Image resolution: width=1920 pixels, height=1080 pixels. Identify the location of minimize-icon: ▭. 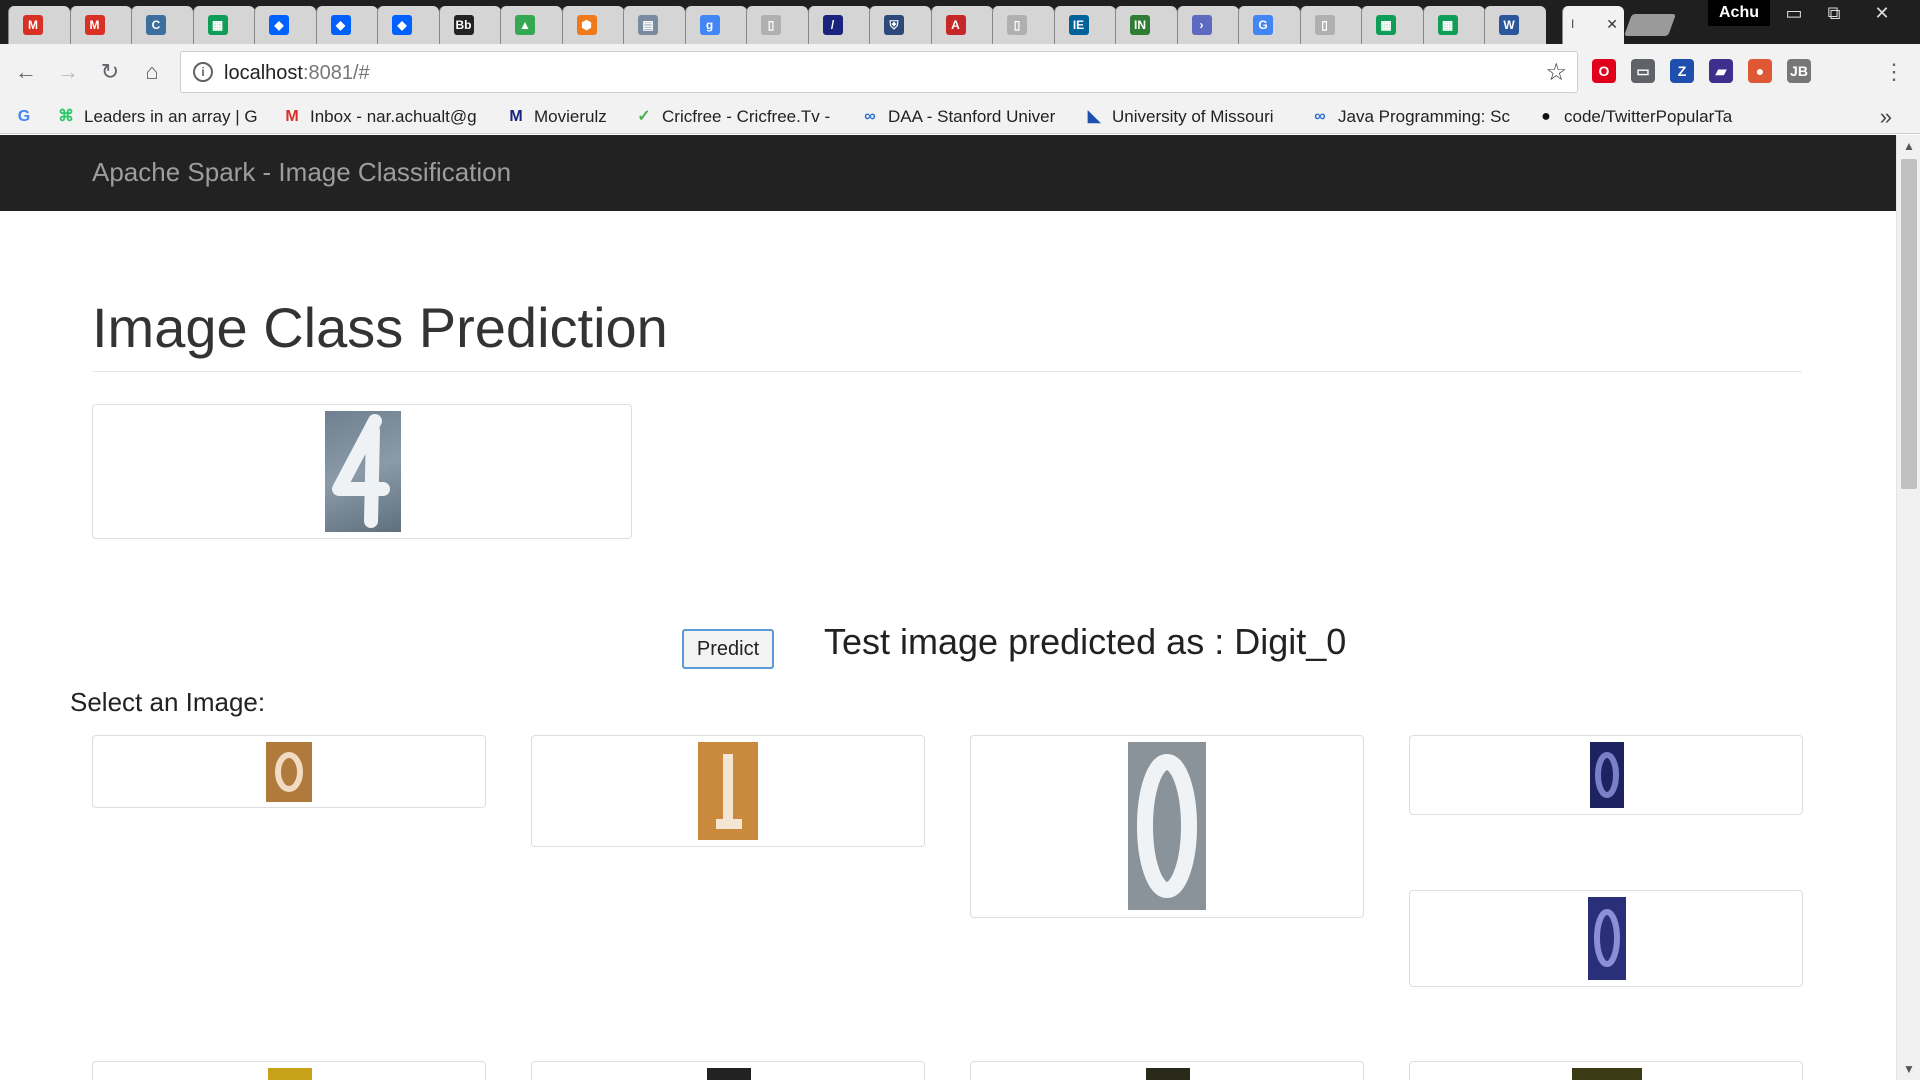
(1794, 13).